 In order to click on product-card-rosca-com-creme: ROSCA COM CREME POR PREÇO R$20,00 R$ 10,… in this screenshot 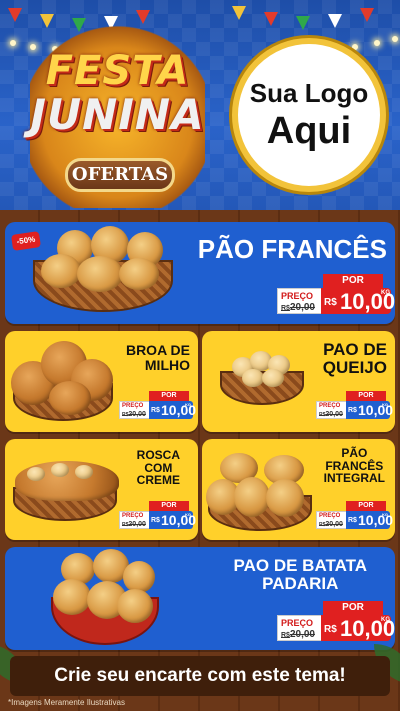, I will do `click(101, 489)`.